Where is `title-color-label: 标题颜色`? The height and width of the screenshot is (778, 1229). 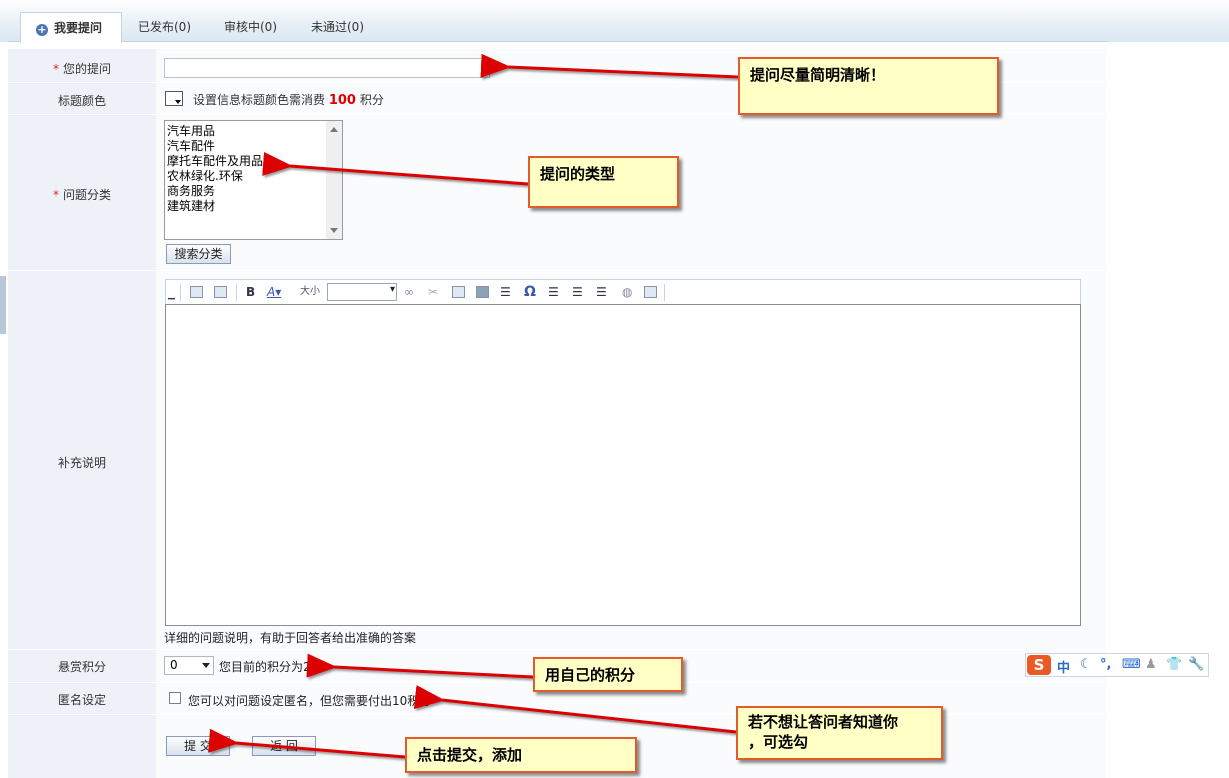 title-color-label: 标题颜色 is located at coordinates (81, 101).